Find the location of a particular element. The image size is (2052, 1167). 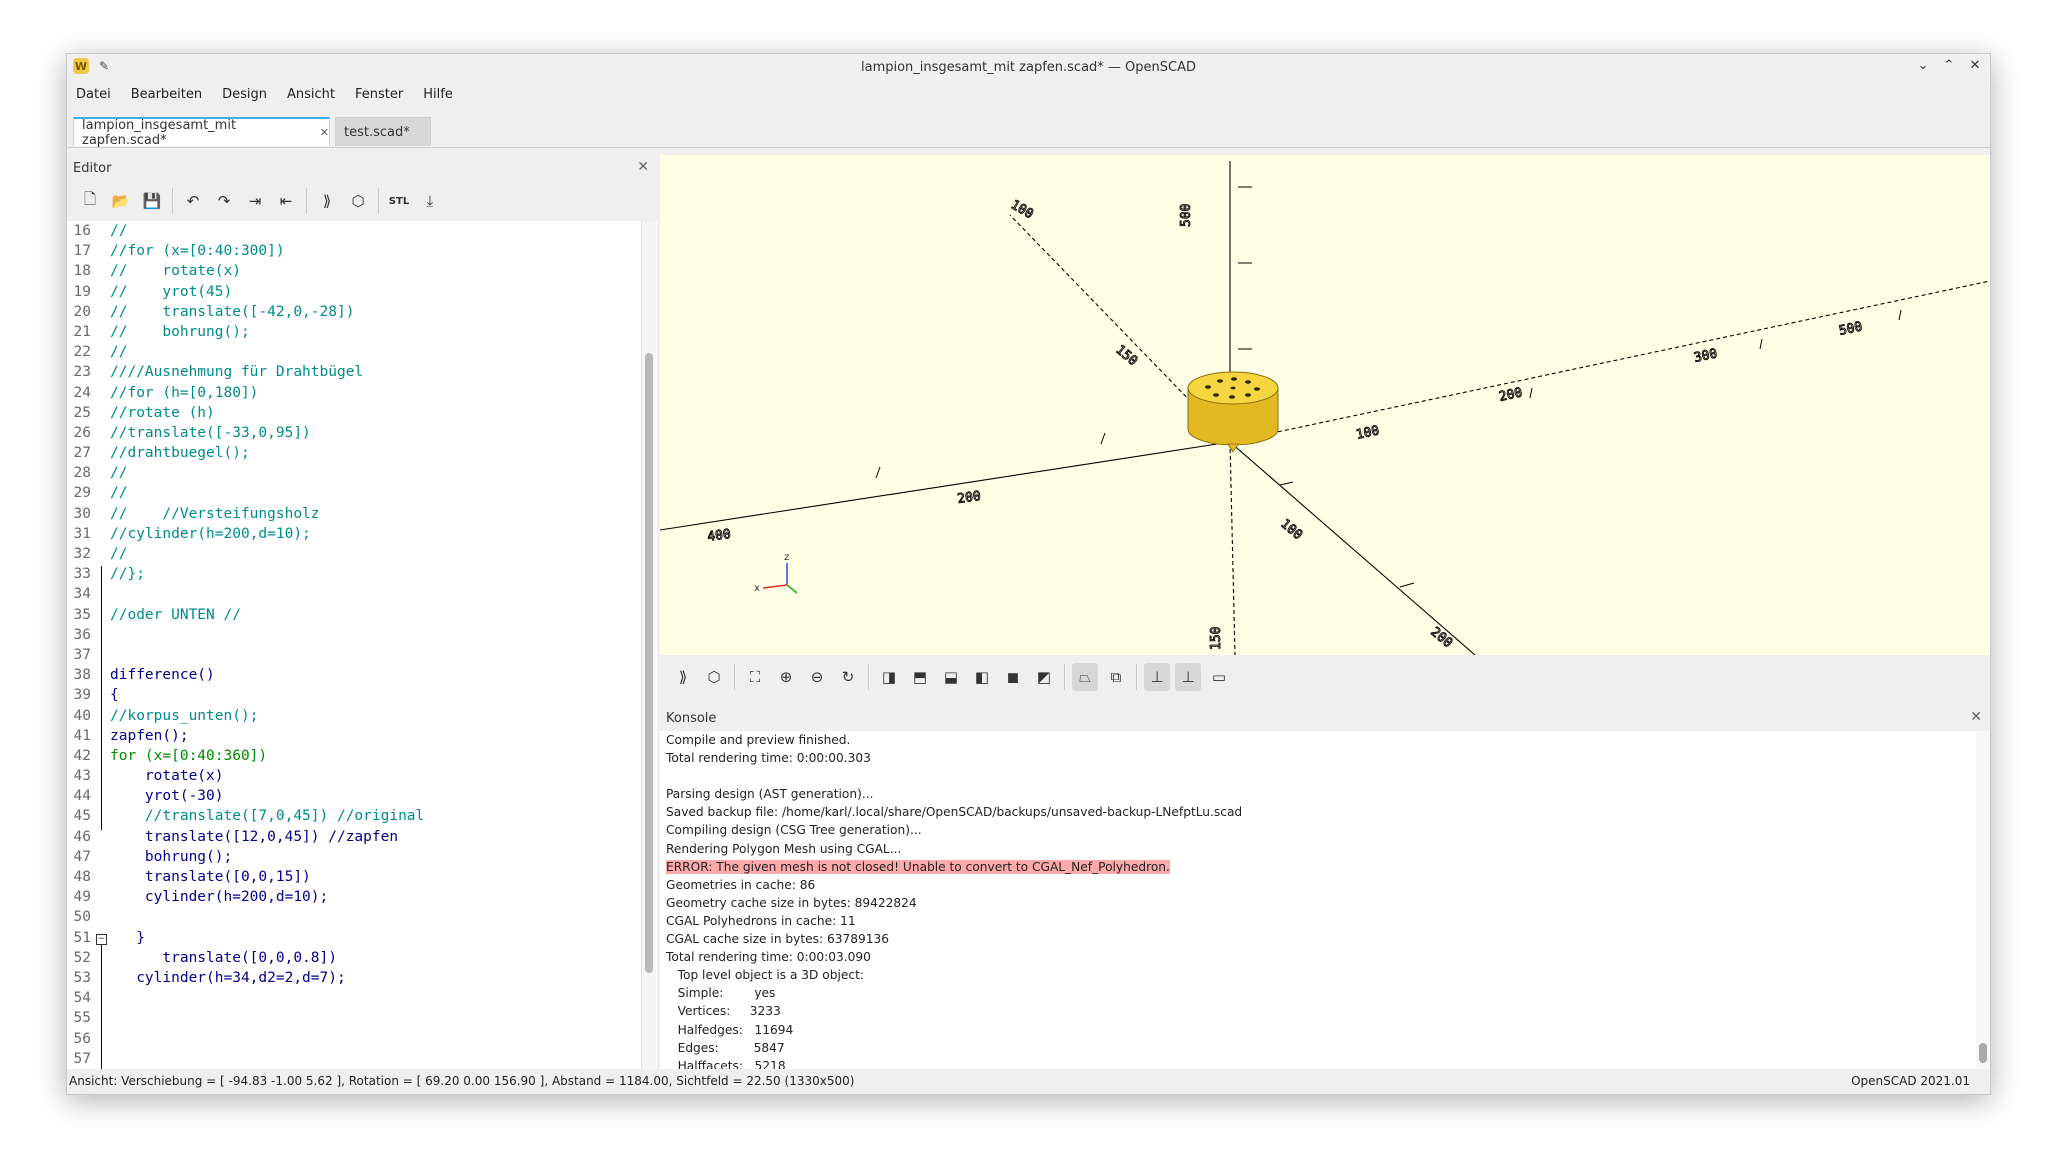

tab-lampion: lampion_insgesamt_mit zapfen.scad* ✕ is located at coordinates (201, 132).